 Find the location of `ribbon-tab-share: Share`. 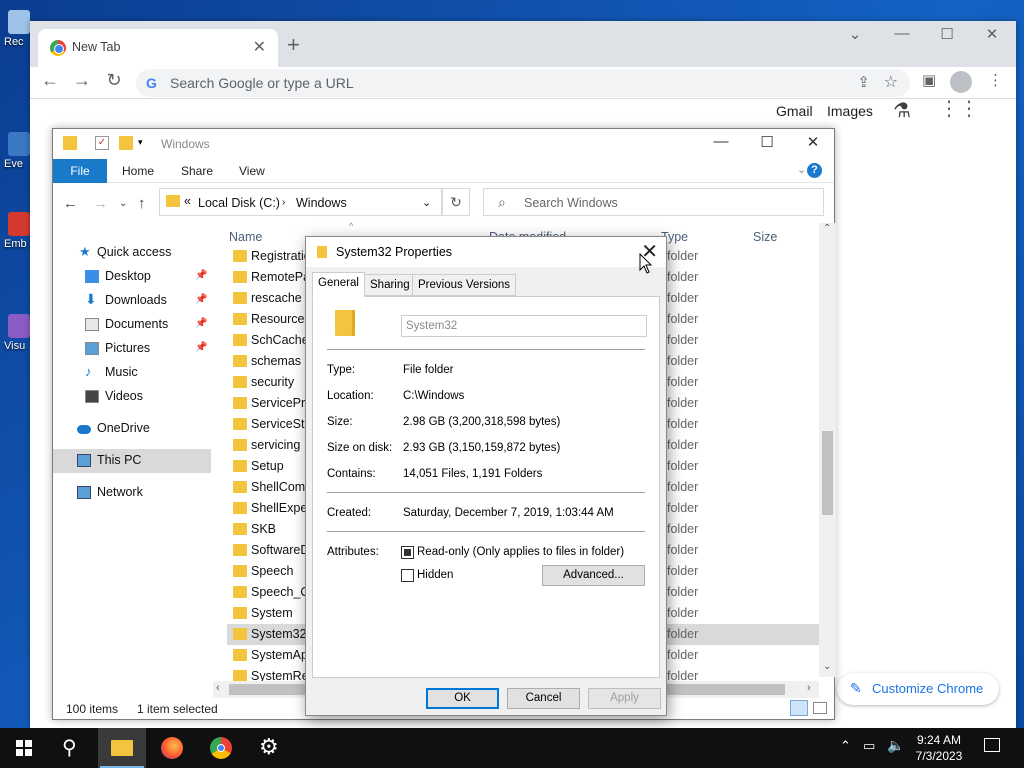

ribbon-tab-share: Share is located at coordinates (197, 171).